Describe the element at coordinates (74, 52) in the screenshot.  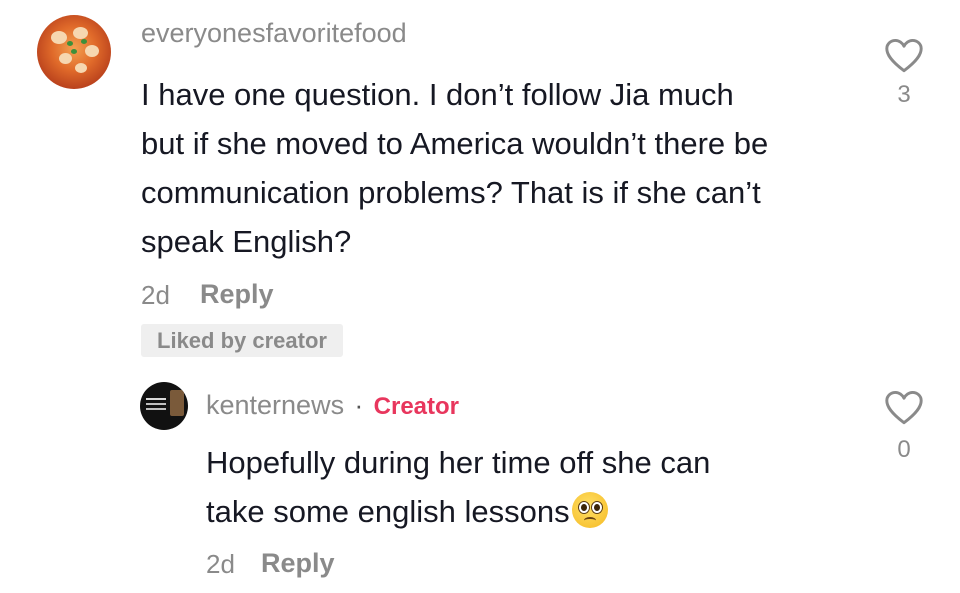
I see `avatar` at that location.